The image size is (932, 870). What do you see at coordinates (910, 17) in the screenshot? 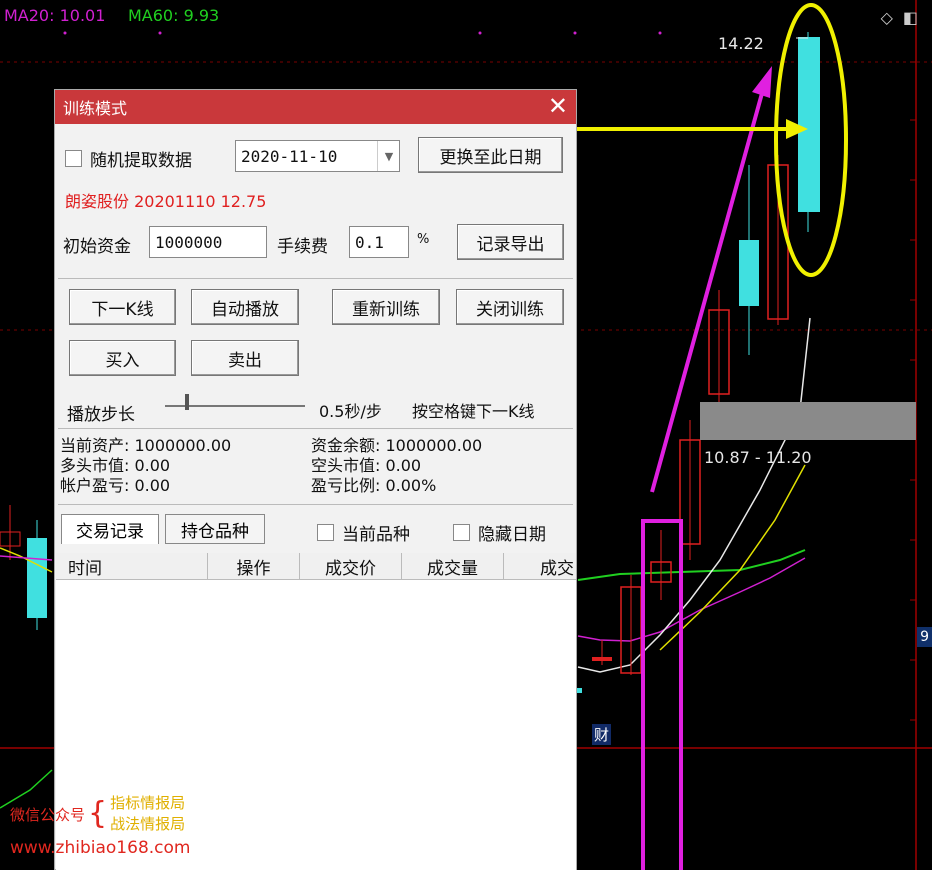
I see `window-toggle-icon: ◧` at bounding box center [910, 17].